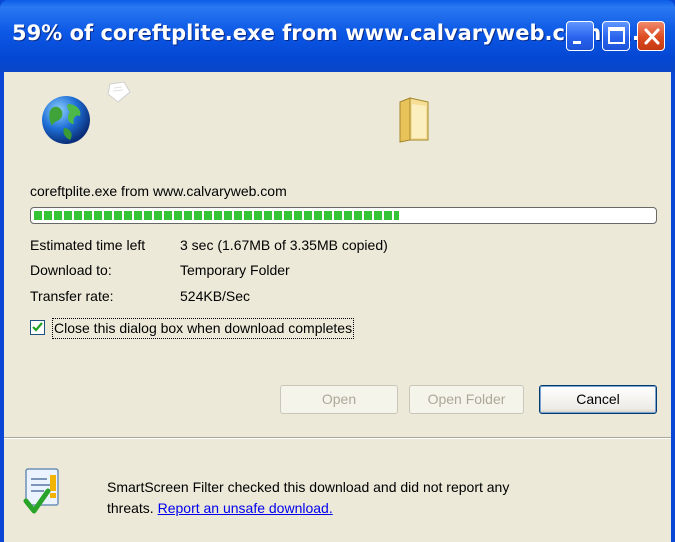 The width and height of the screenshot is (675, 542). Describe the element at coordinates (235, 270) in the screenshot. I see `download-to-value: Temporary Folder` at that location.